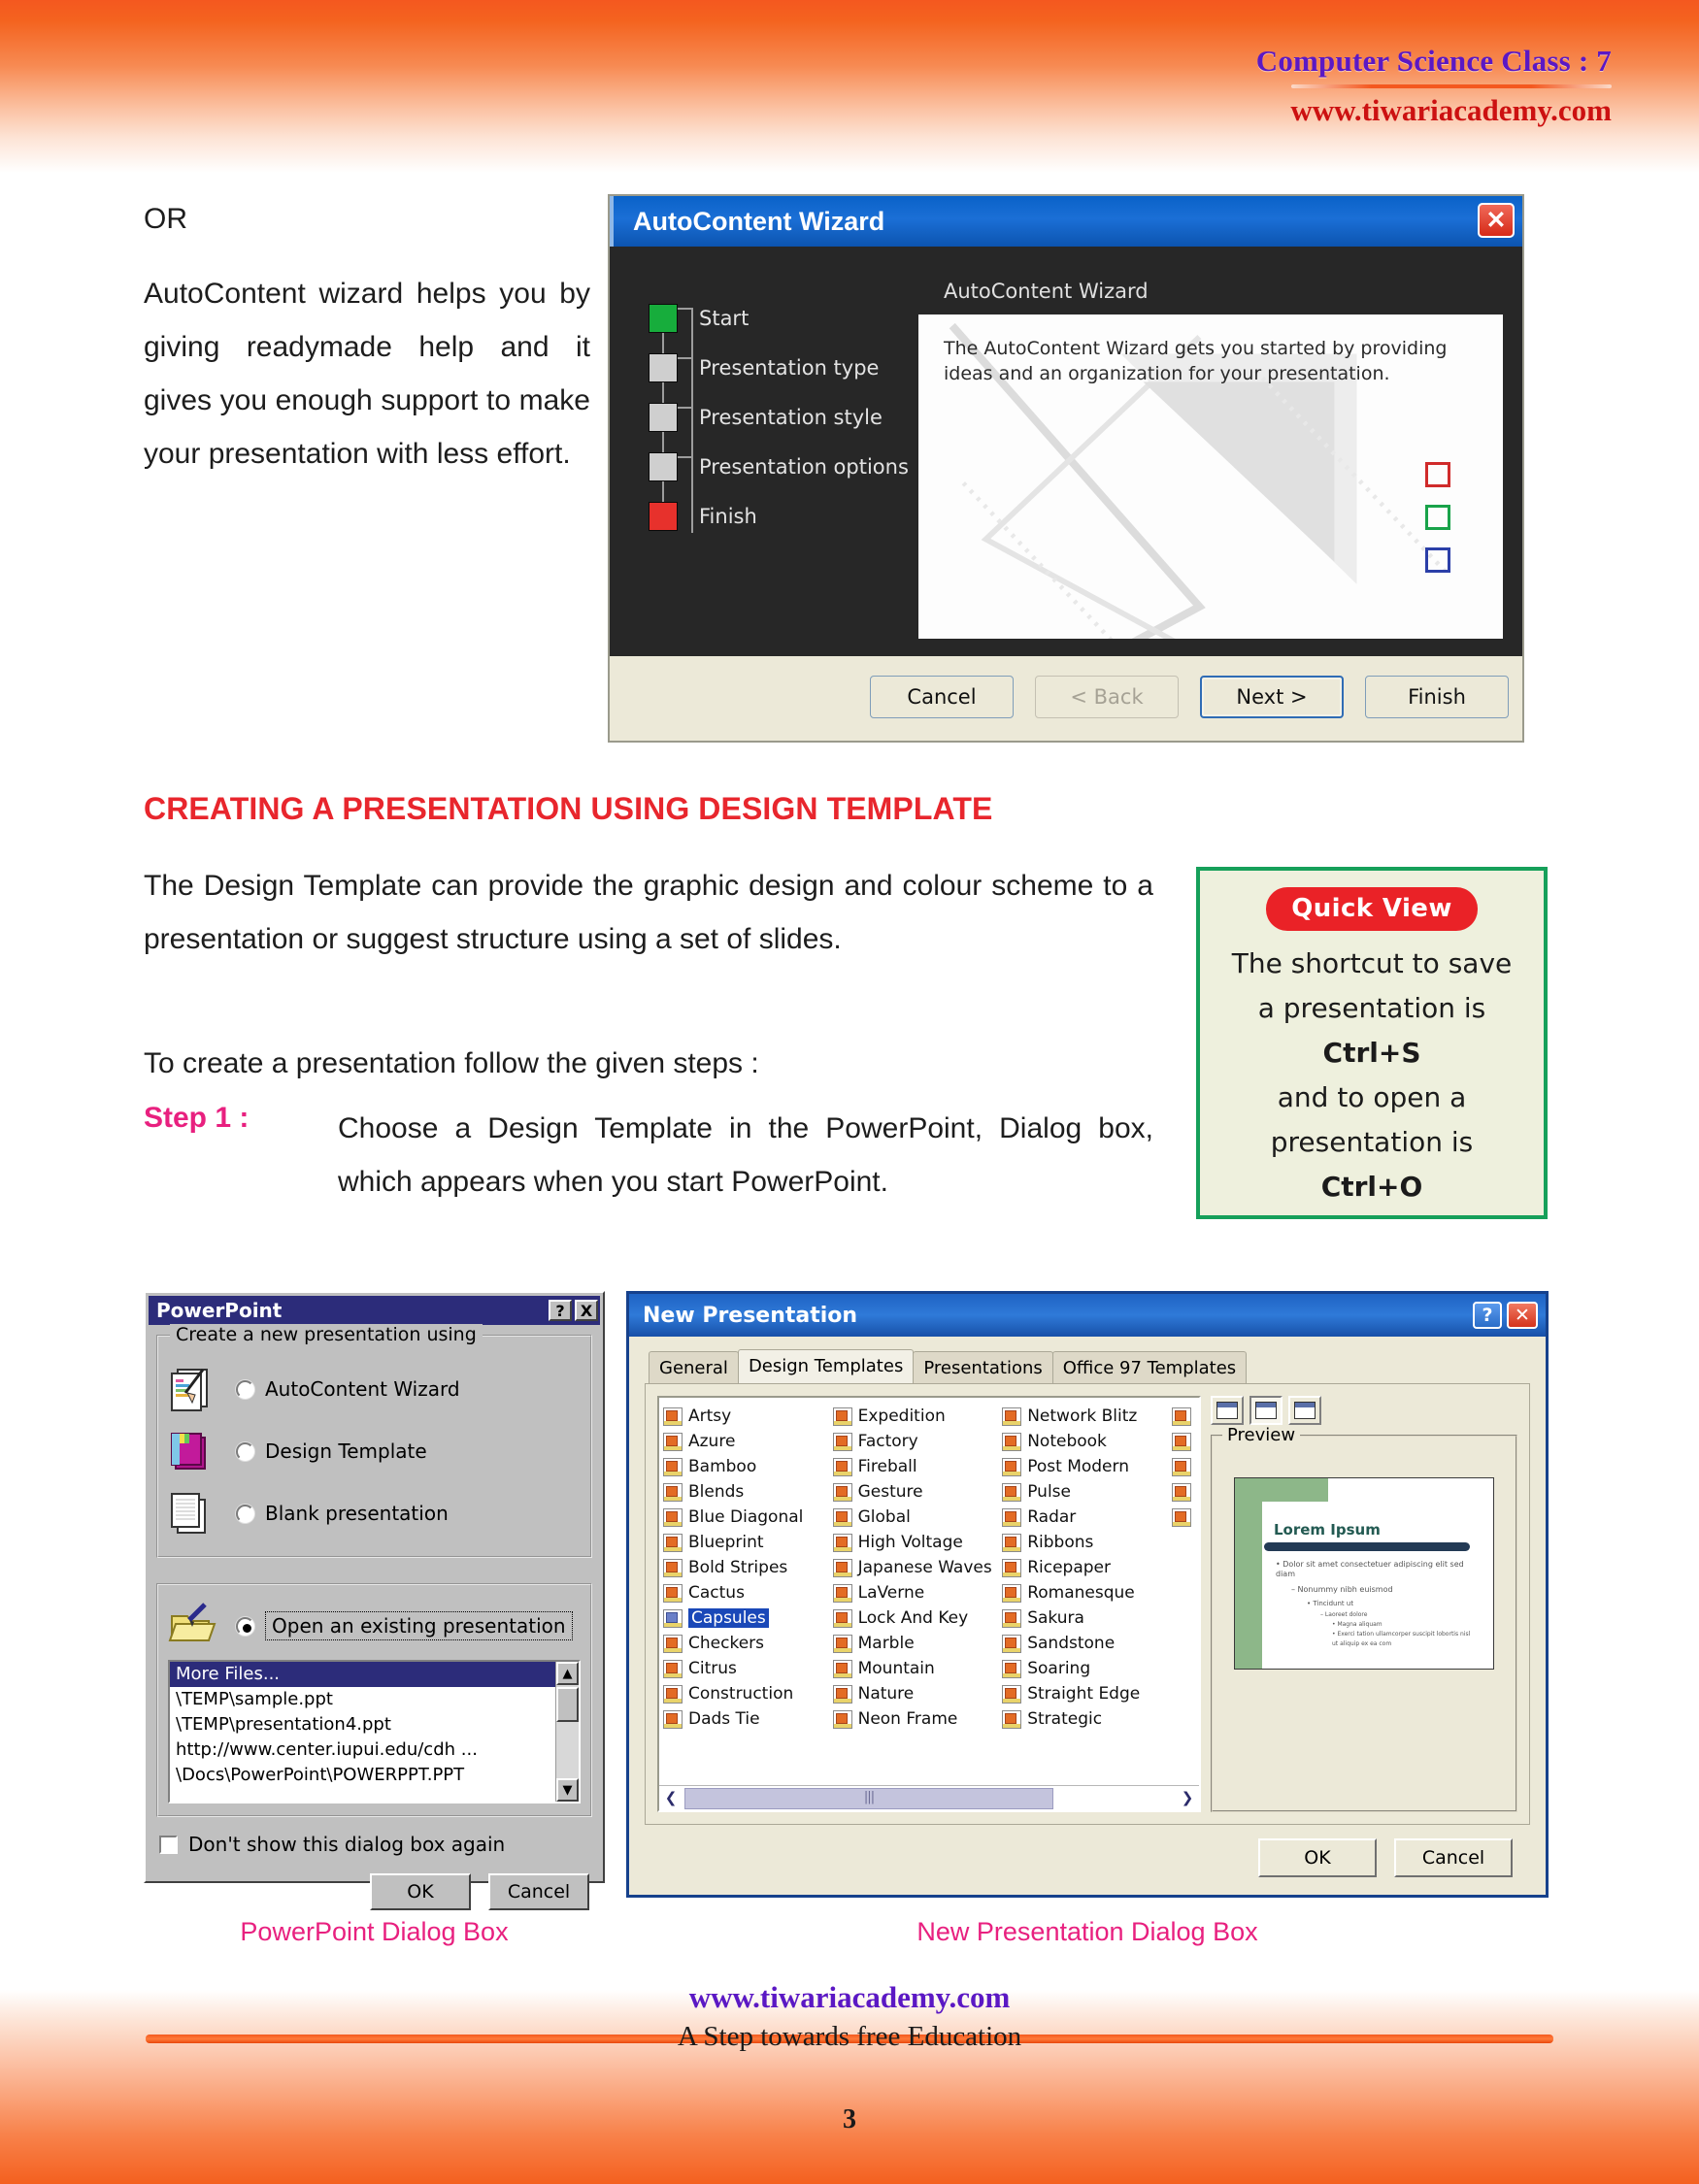  What do you see at coordinates (1149, 1367) in the screenshot?
I see `tab-office-97-templates: Office 97 Templates` at bounding box center [1149, 1367].